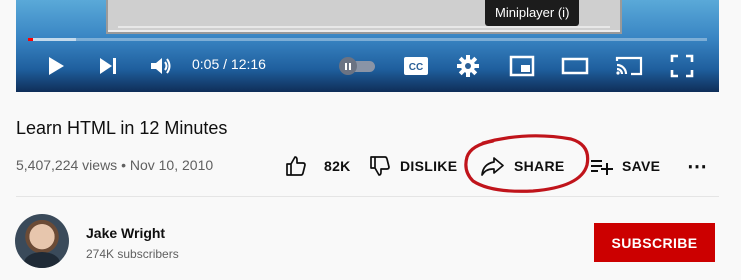 Image resolution: width=741 pixels, height=280 pixels. I want to click on pause-icon, so click(348, 66).